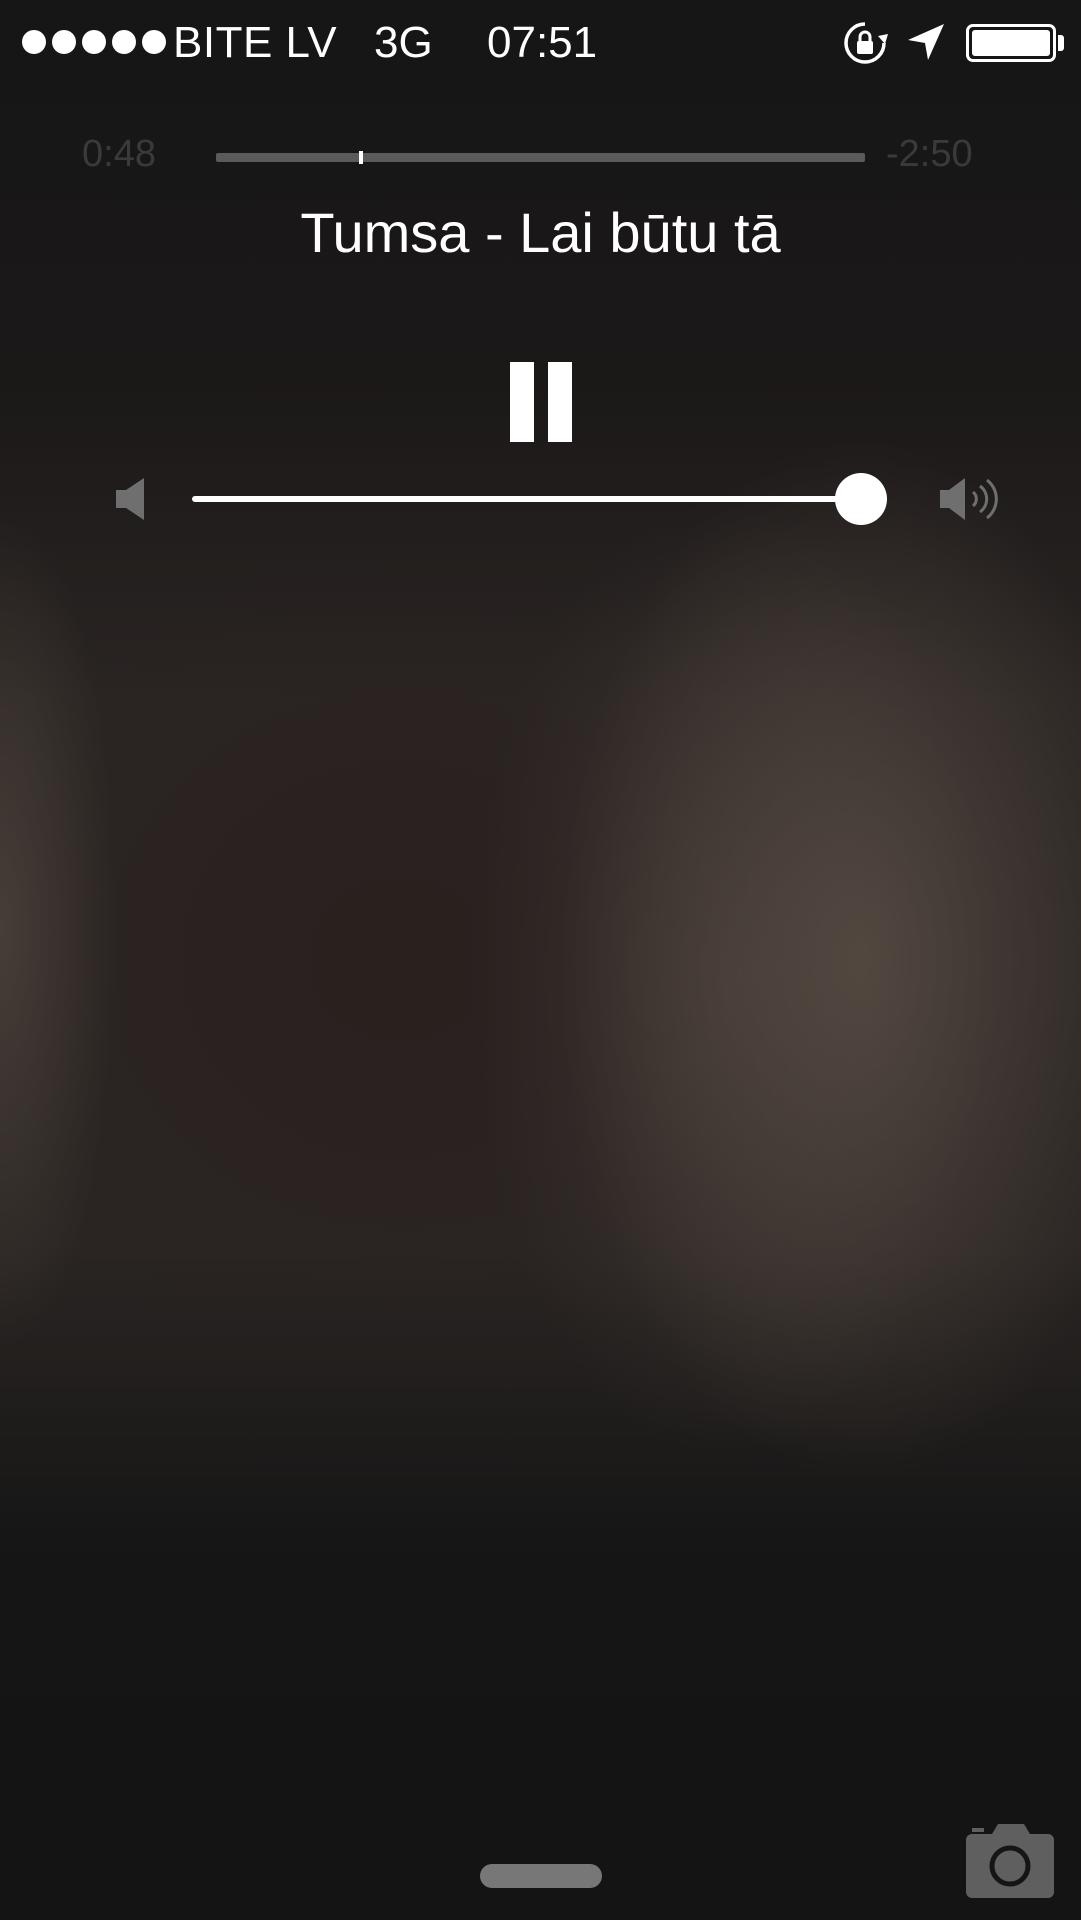 Image resolution: width=1081 pixels, height=1920 pixels. What do you see at coordinates (866, 43) in the screenshot?
I see `rotation-lock-icon` at bounding box center [866, 43].